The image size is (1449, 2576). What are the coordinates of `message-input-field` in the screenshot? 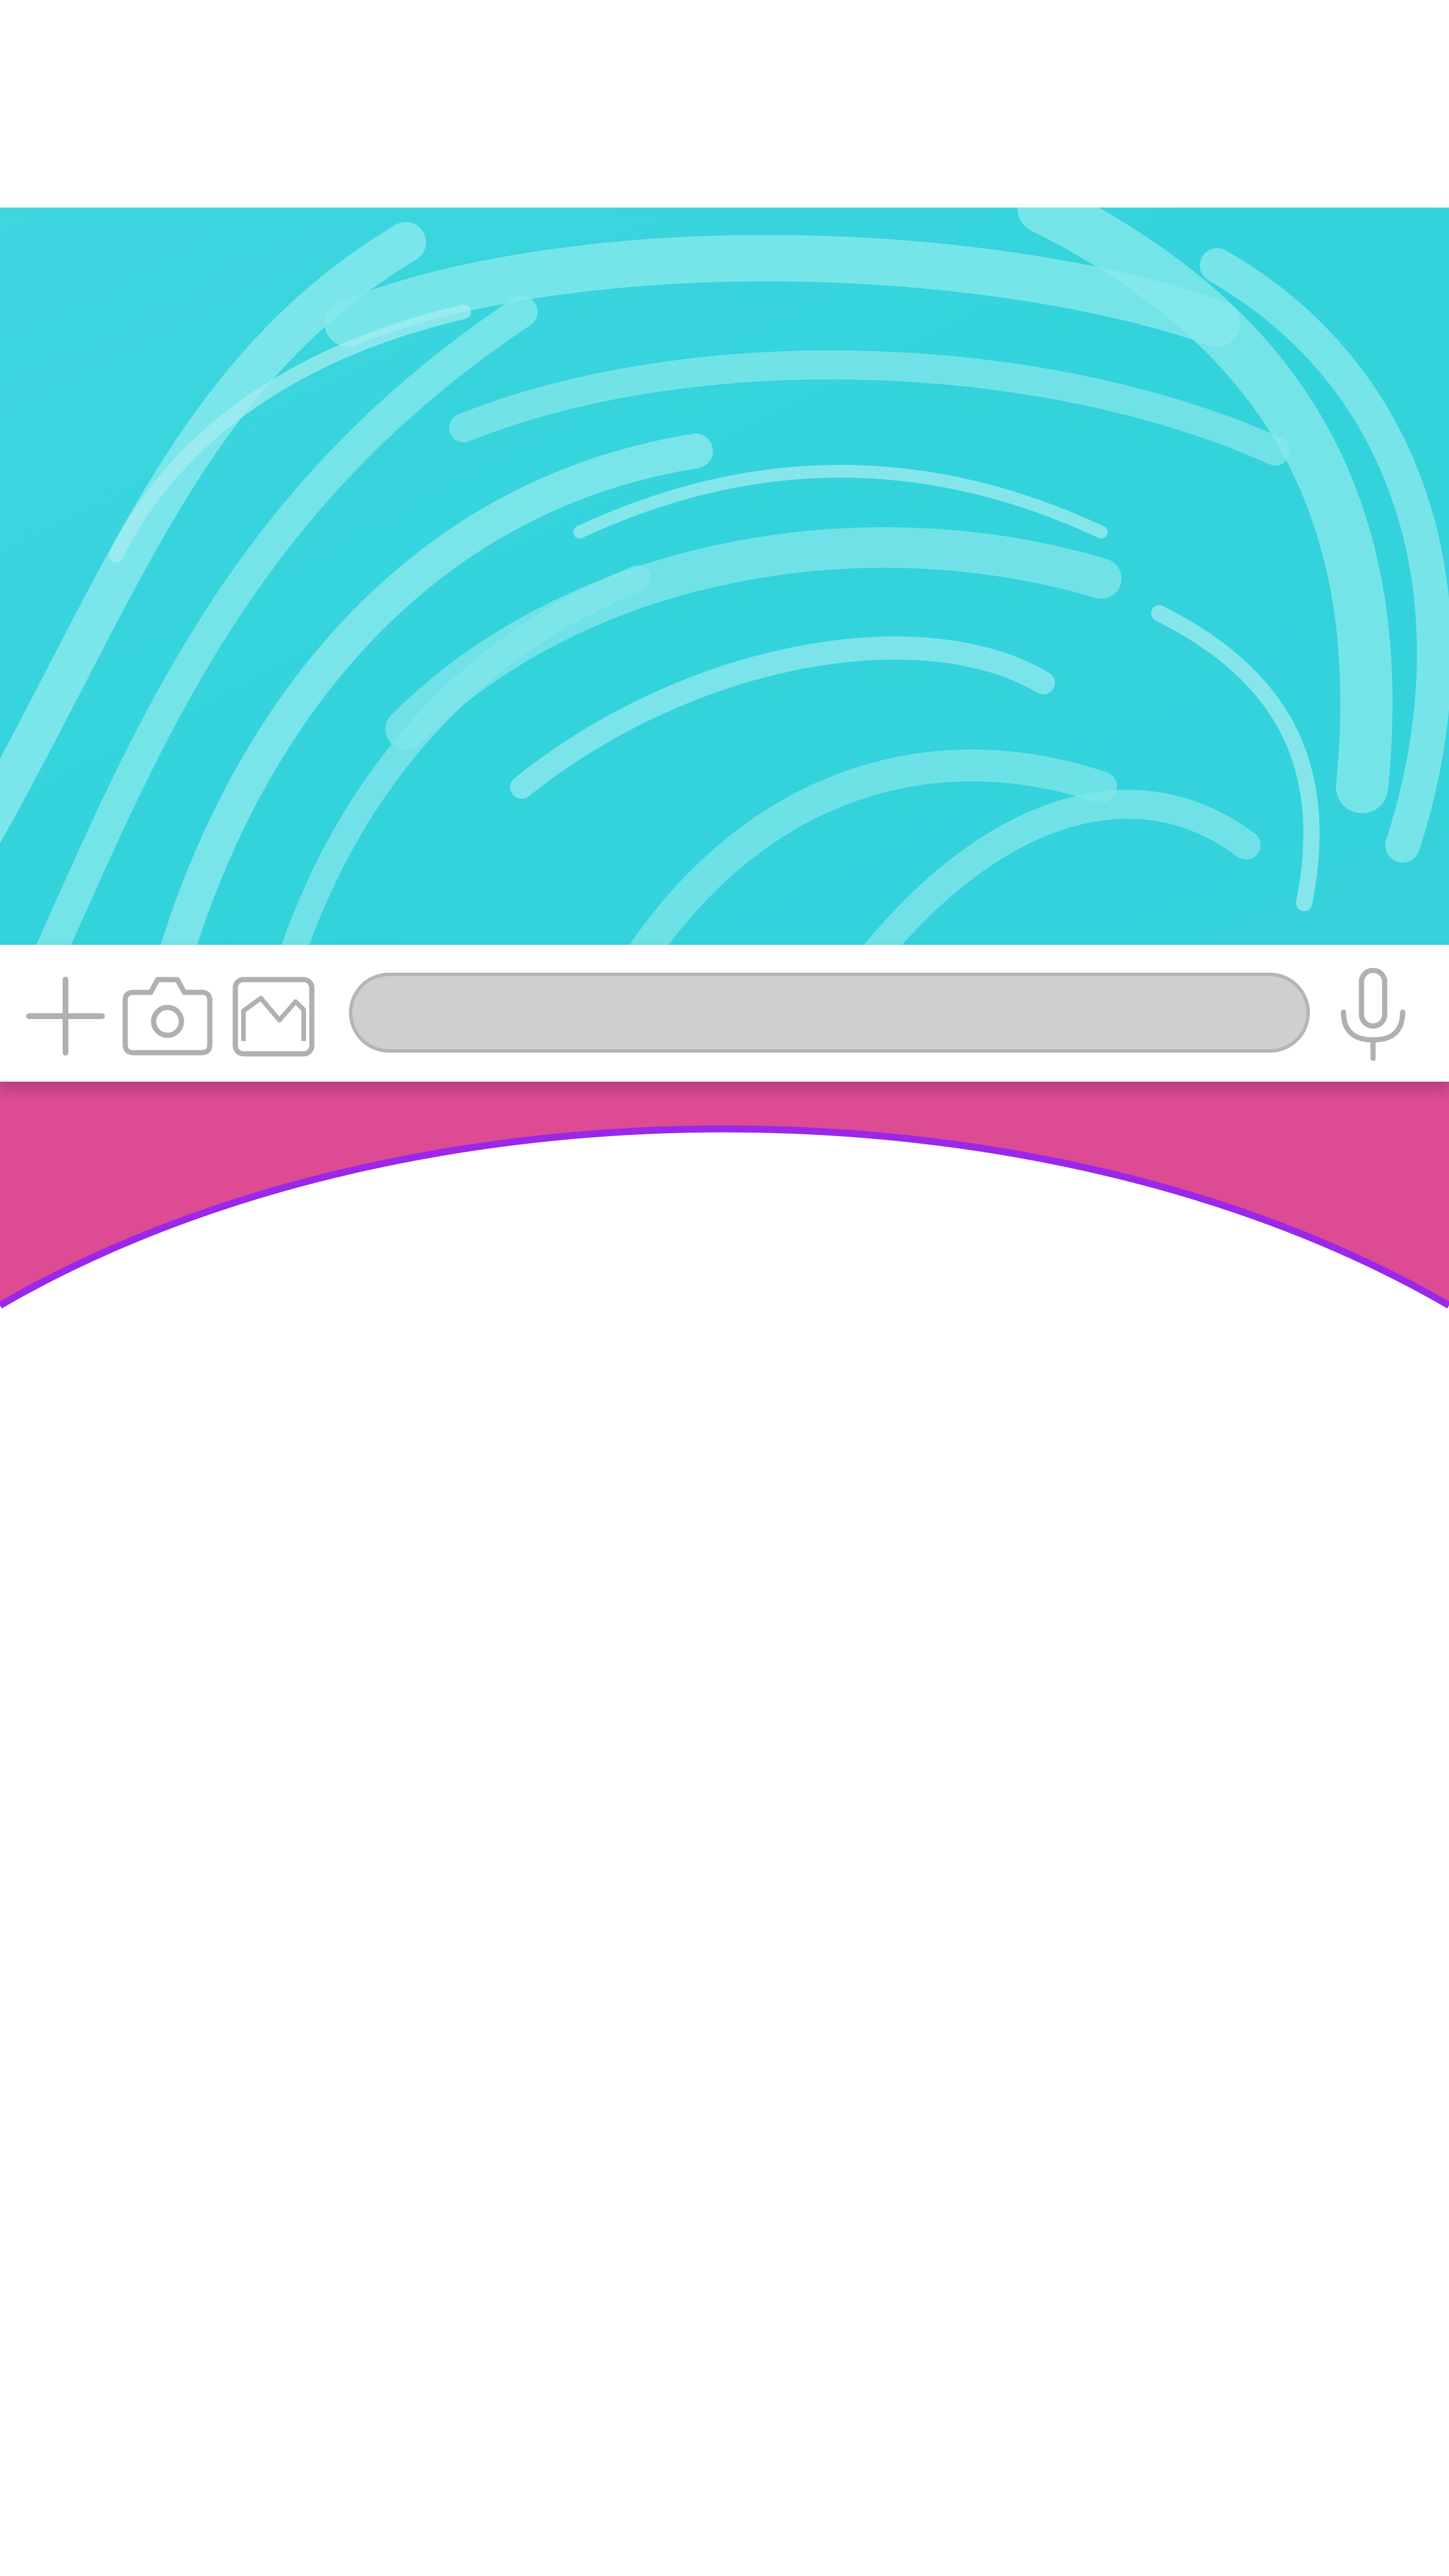 It's located at (829, 1013).